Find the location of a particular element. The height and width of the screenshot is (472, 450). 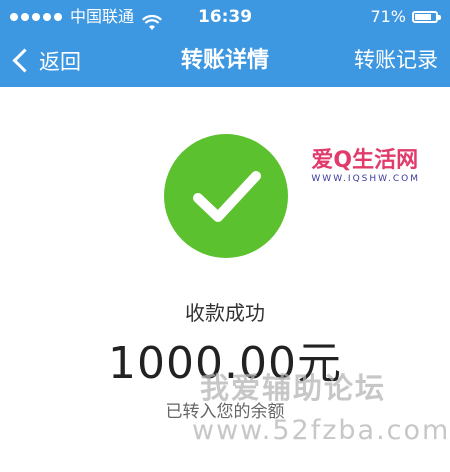

watermark-logo-text: 爱Q生活网 is located at coordinates (365, 160).